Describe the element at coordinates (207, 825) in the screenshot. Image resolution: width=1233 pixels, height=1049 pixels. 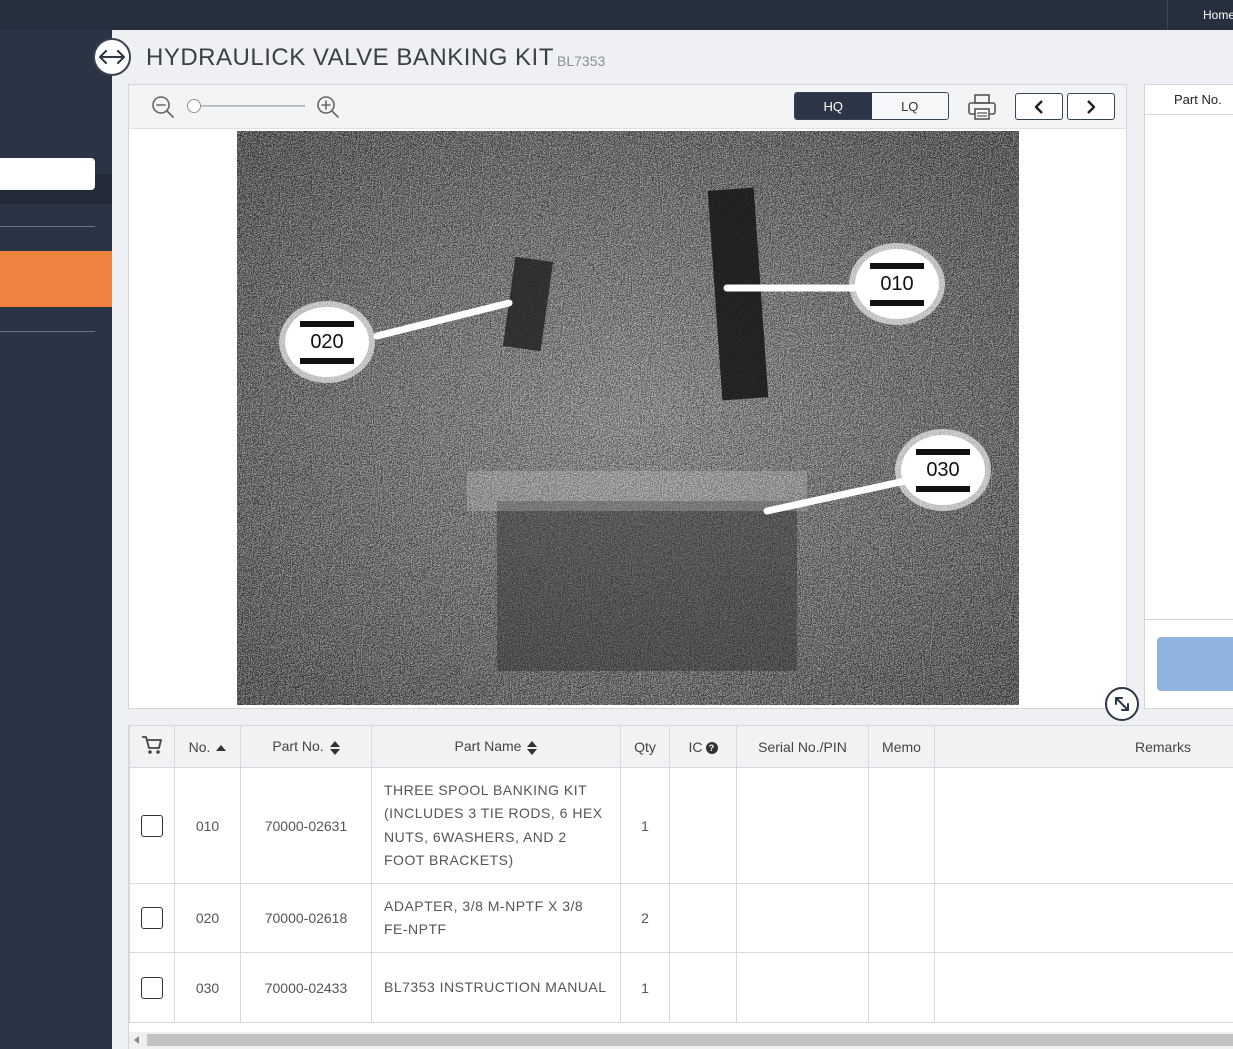
I see `cell-no: 010` at that location.